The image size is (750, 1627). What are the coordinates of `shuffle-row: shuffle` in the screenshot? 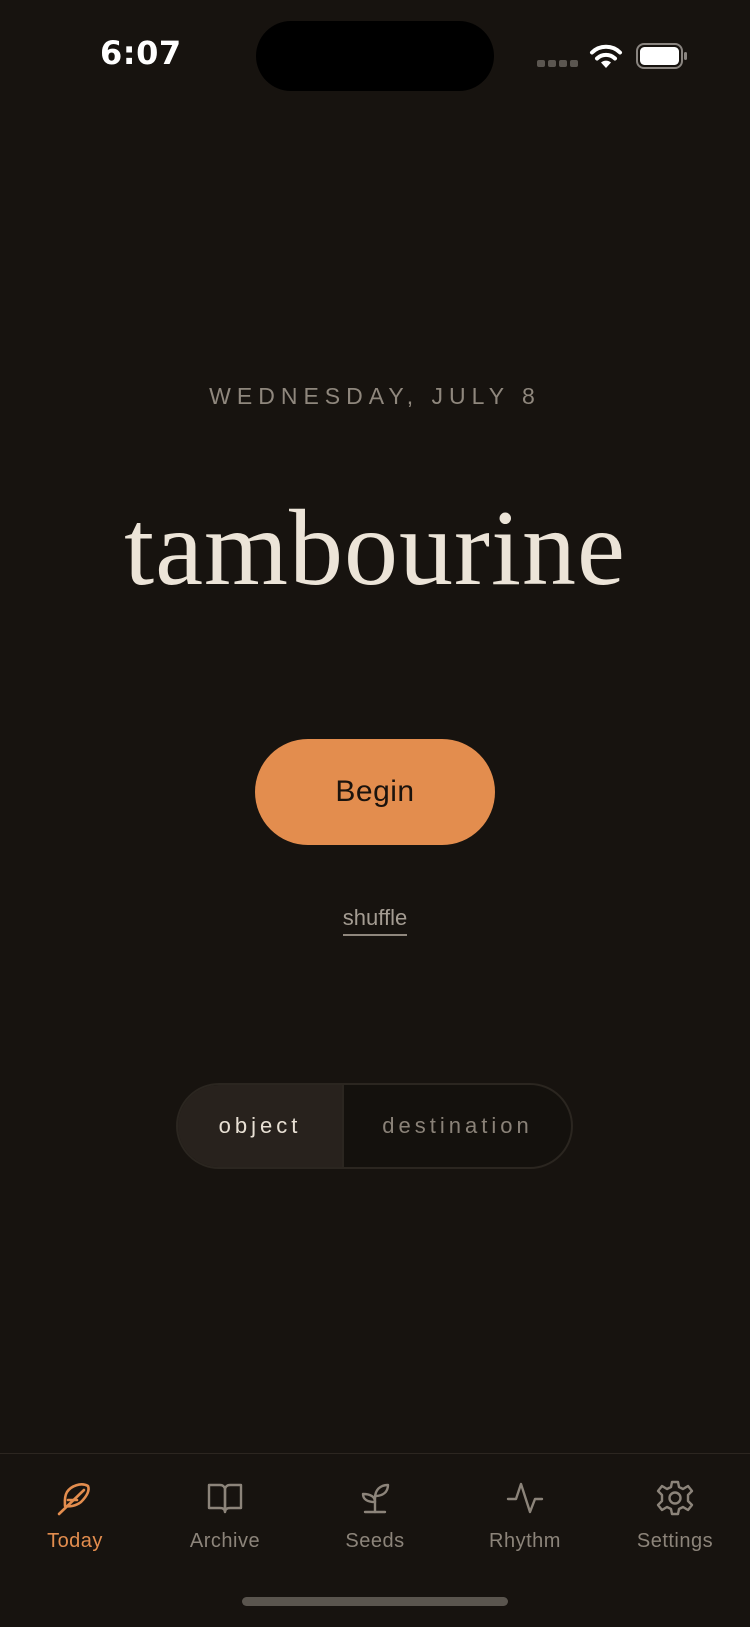 It's located at (375, 920).